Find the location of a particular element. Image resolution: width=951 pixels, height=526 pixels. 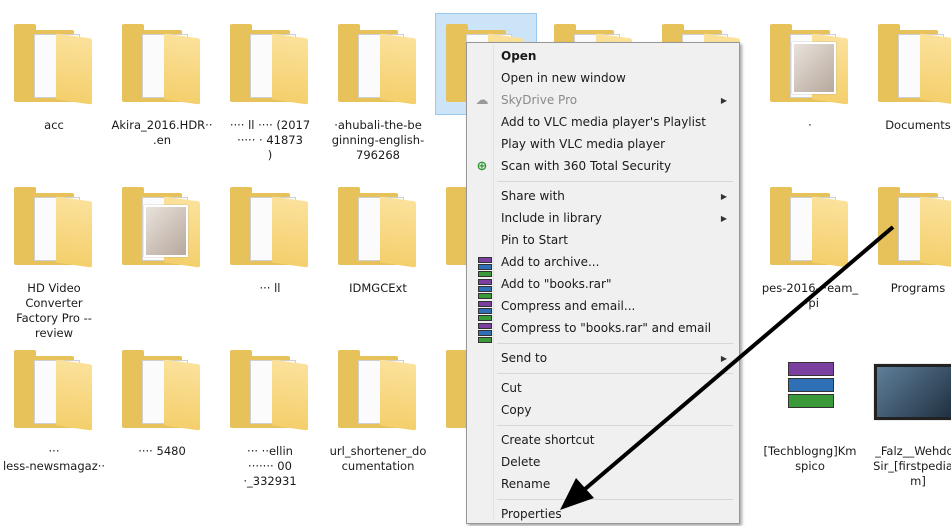

file-item: ··· ll is located at coordinates (270, 236).